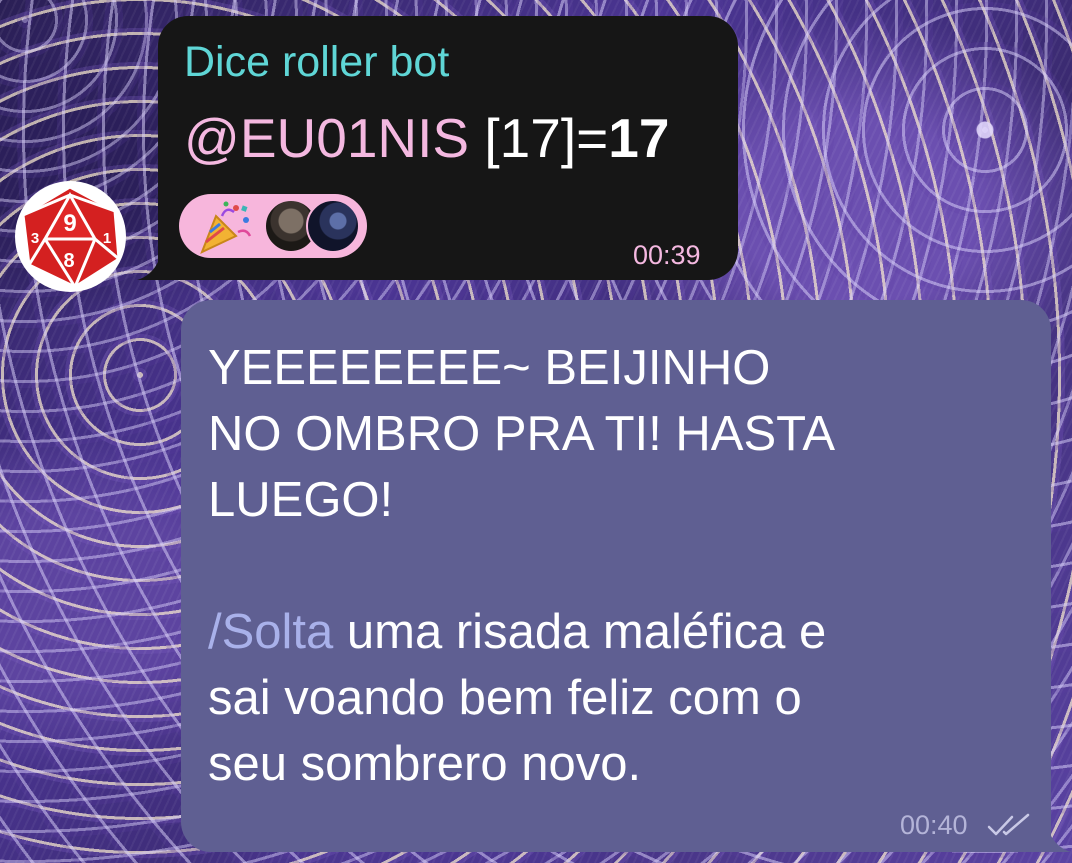 The width and height of the screenshot is (1072, 863). Describe the element at coordinates (35, 238) in the screenshot. I see `svg-text: 3` at that location.